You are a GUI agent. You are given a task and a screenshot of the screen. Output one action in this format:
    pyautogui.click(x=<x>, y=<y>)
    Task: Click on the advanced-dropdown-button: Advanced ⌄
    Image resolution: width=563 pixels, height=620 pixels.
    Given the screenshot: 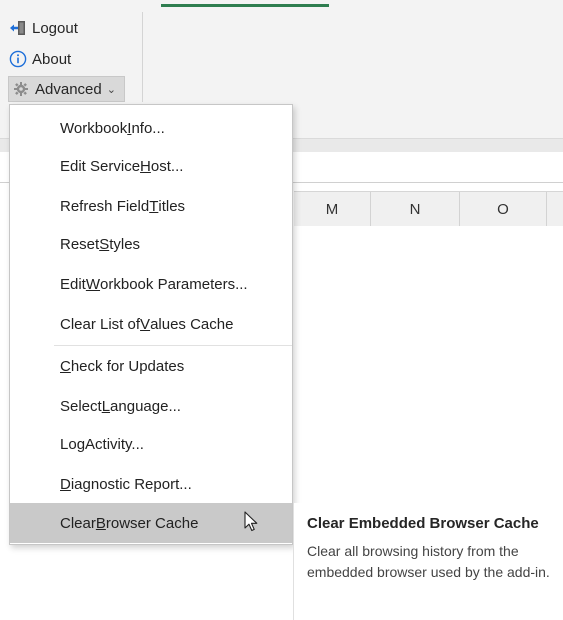 What is the action you would take?
    pyautogui.click(x=66, y=89)
    